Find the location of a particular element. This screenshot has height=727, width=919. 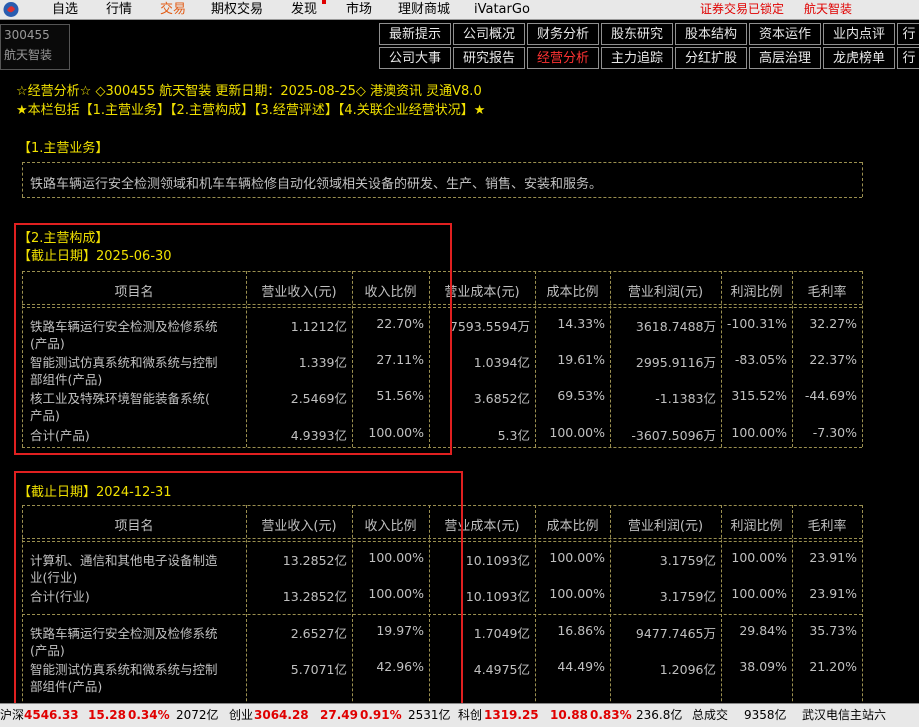

current-stock-name: 航天智装 is located at coordinates (828, 9).